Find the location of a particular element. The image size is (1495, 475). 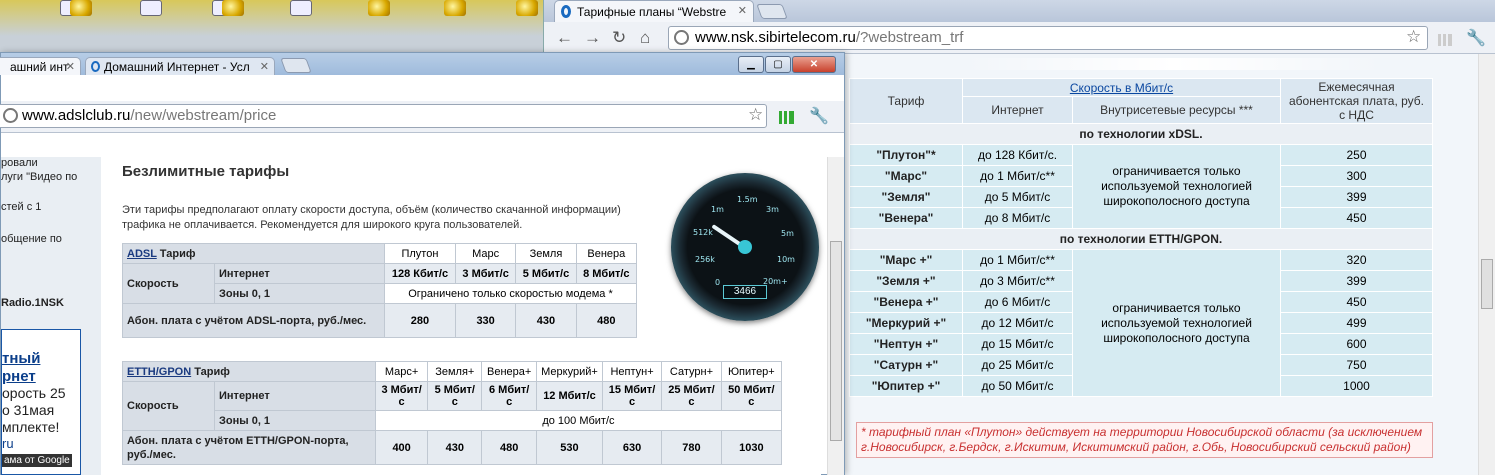

speed-label: Скорость is located at coordinates (168, 283).